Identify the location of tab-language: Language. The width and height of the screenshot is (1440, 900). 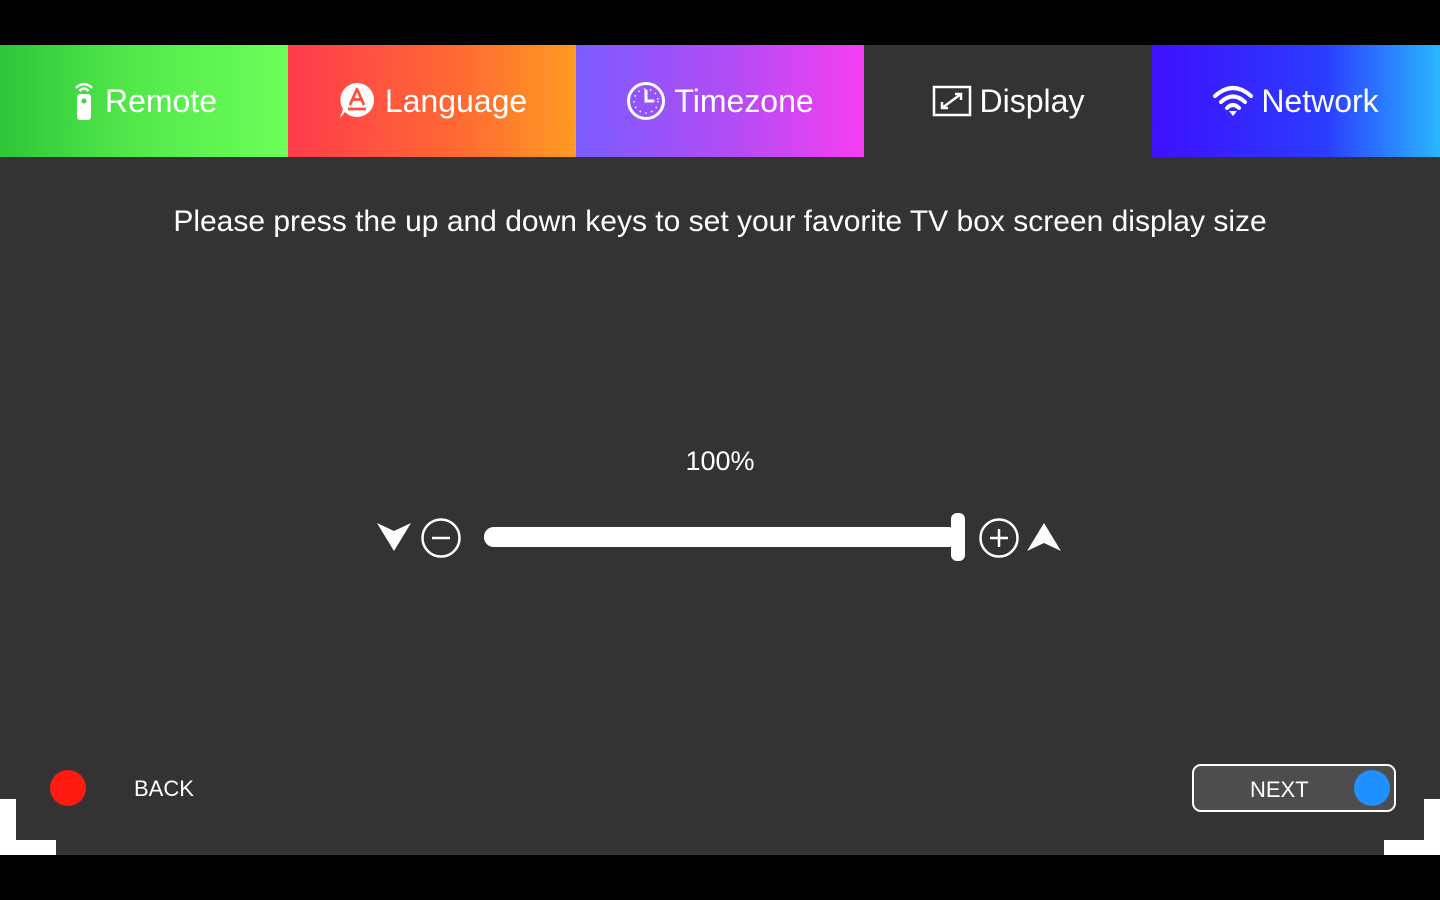
(432, 101).